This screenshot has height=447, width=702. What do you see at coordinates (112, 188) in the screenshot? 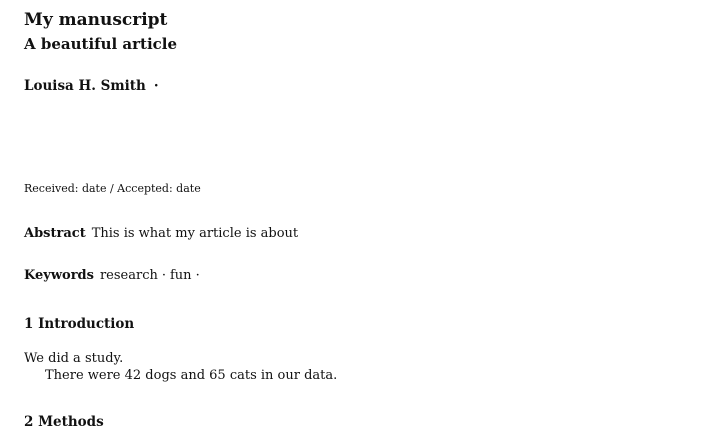
I see `received-accepted-line: Received: date / Accepted: date` at bounding box center [112, 188].